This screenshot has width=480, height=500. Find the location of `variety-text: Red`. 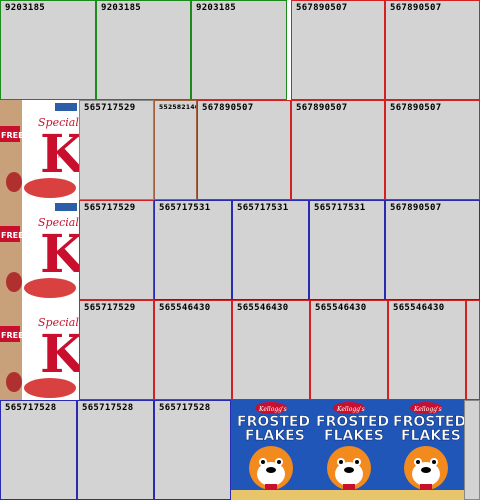

variety-text: Red is located at coordinates (64, 156).